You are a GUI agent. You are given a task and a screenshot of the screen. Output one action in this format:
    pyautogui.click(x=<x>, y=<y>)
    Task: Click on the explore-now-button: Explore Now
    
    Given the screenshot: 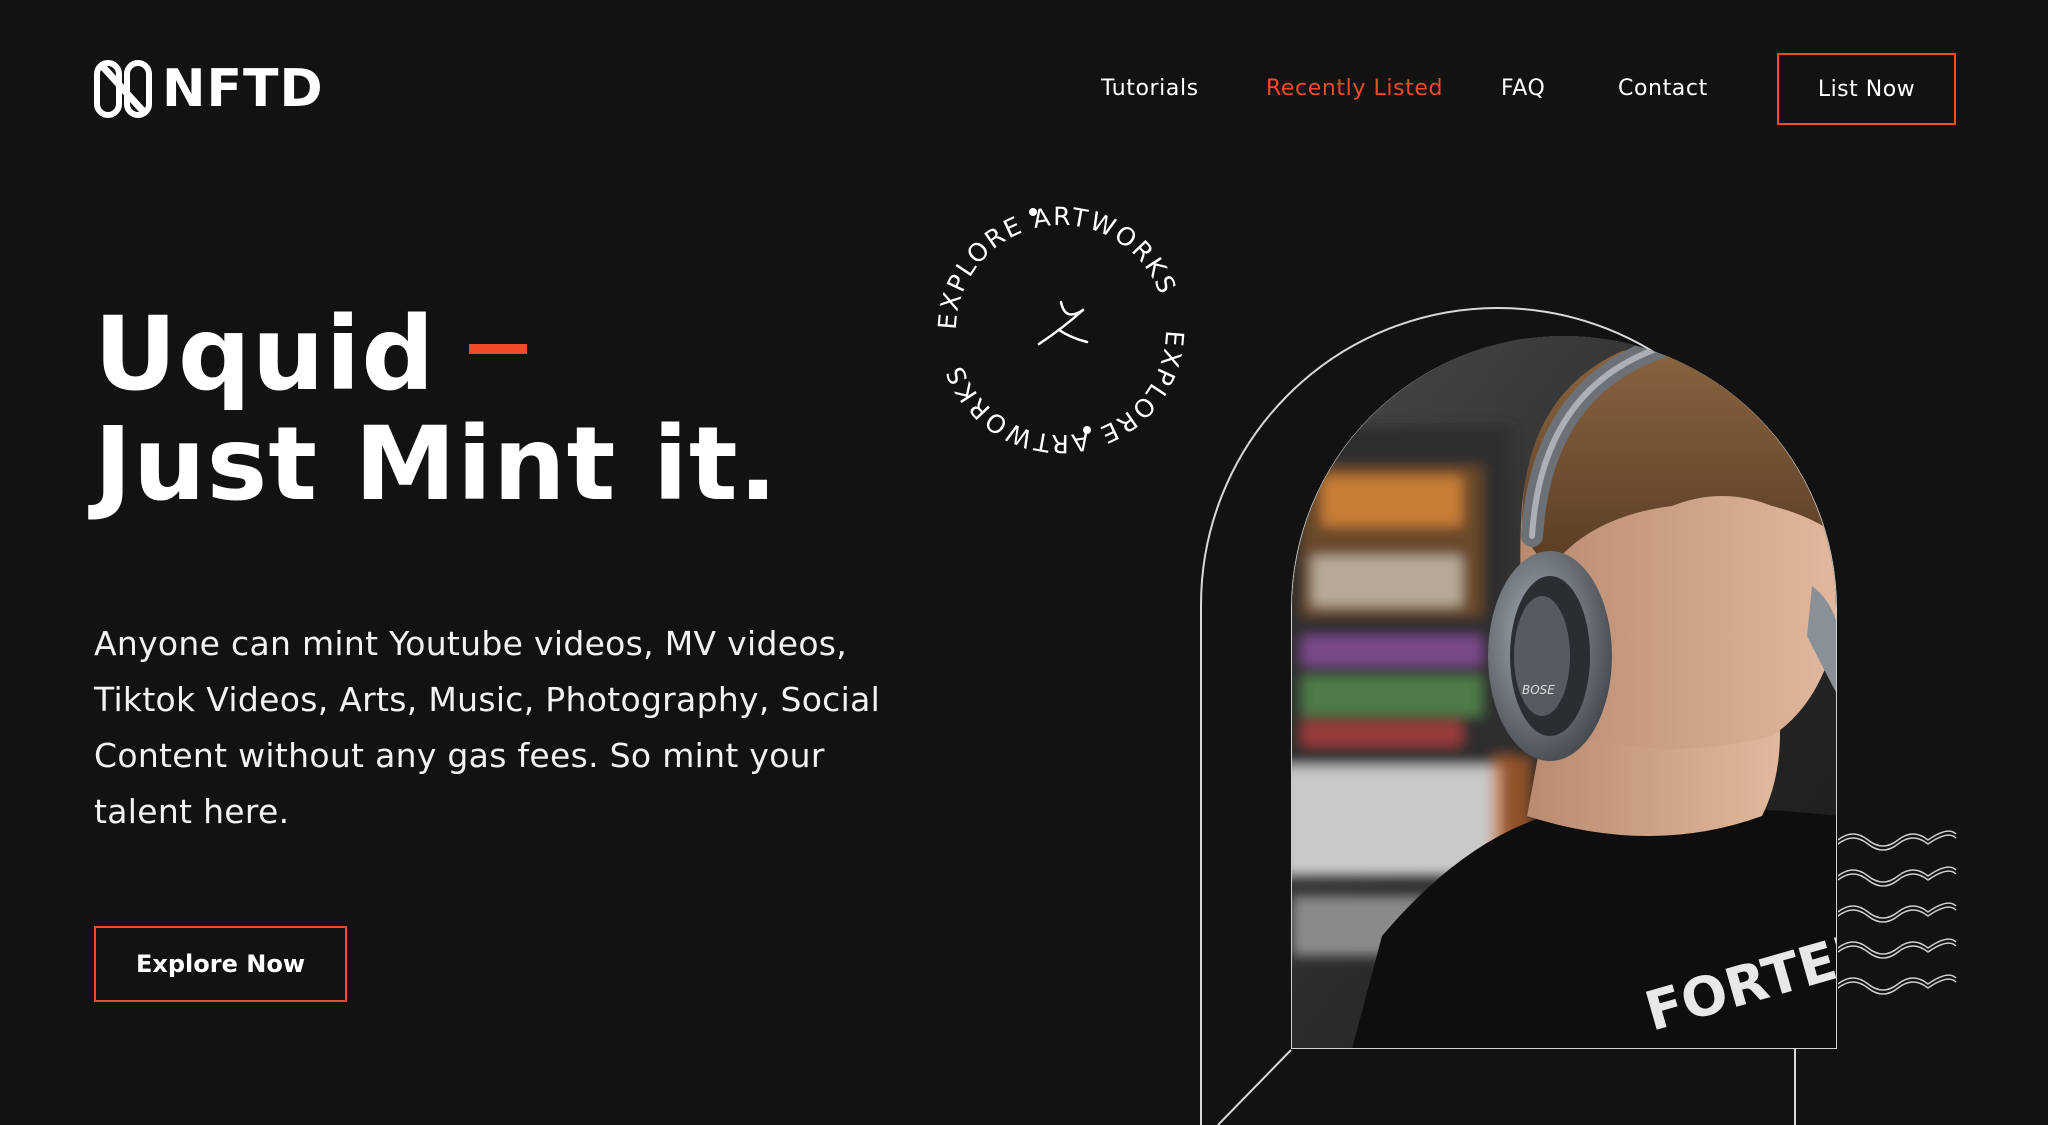 What is the action you would take?
    pyautogui.click(x=220, y=964)
    